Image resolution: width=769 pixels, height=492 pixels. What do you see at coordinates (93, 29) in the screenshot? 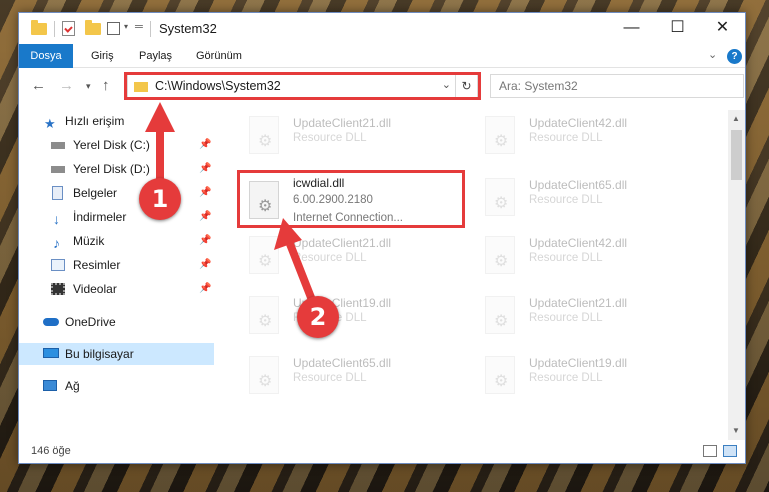
I see `new-folder-icon` at bounding box center [93, 29].